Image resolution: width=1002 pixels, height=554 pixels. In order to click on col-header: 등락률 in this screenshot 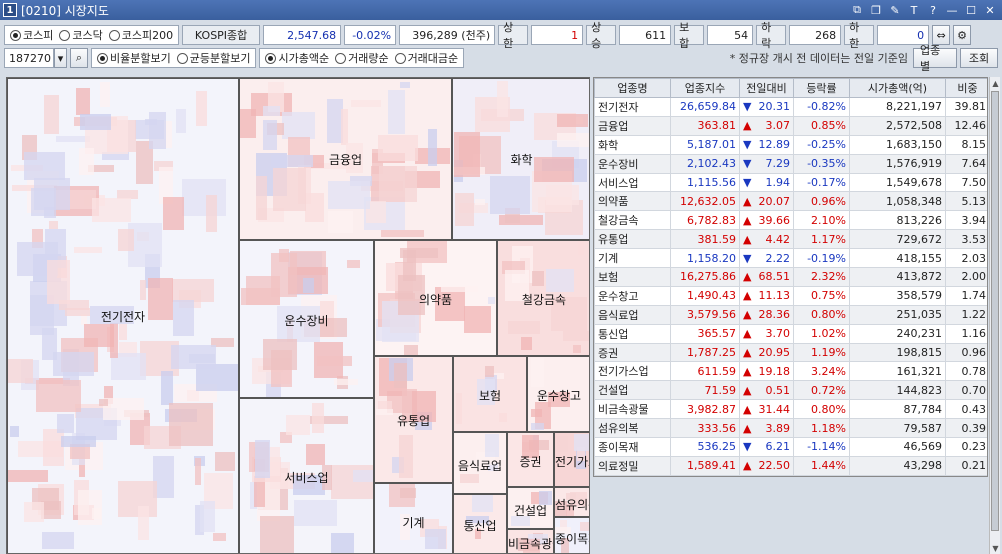, I will do `click(821, 88)`.